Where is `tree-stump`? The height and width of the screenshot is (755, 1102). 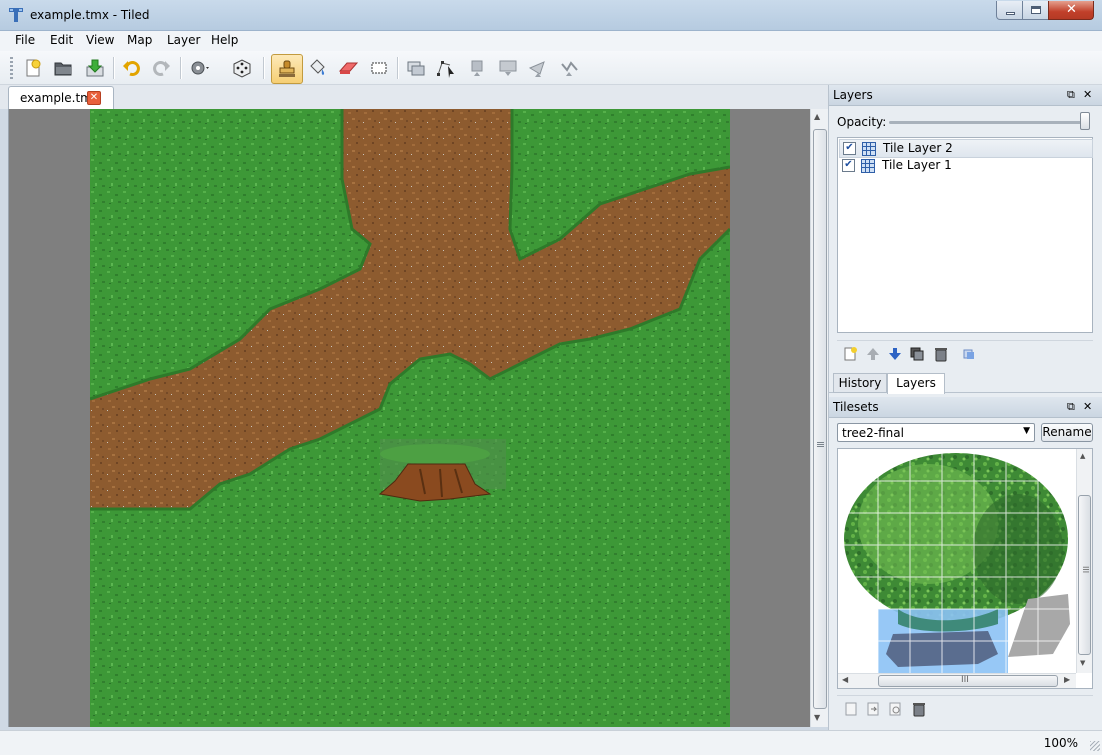 tree-stump is located at coordinates (442, 470).